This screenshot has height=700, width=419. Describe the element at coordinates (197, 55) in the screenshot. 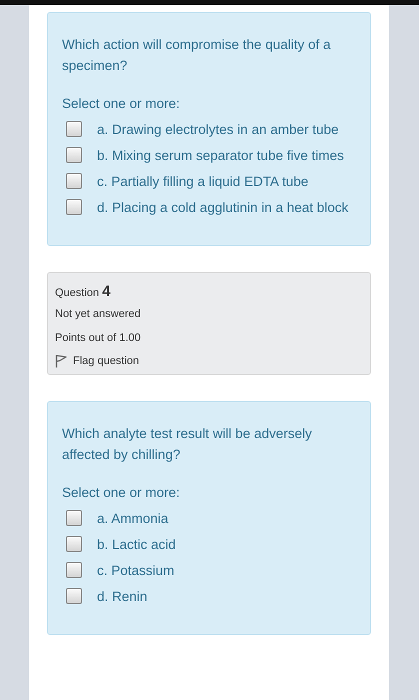

I see `question-text: Which action will compromise the quality of a specimen?` at that location.